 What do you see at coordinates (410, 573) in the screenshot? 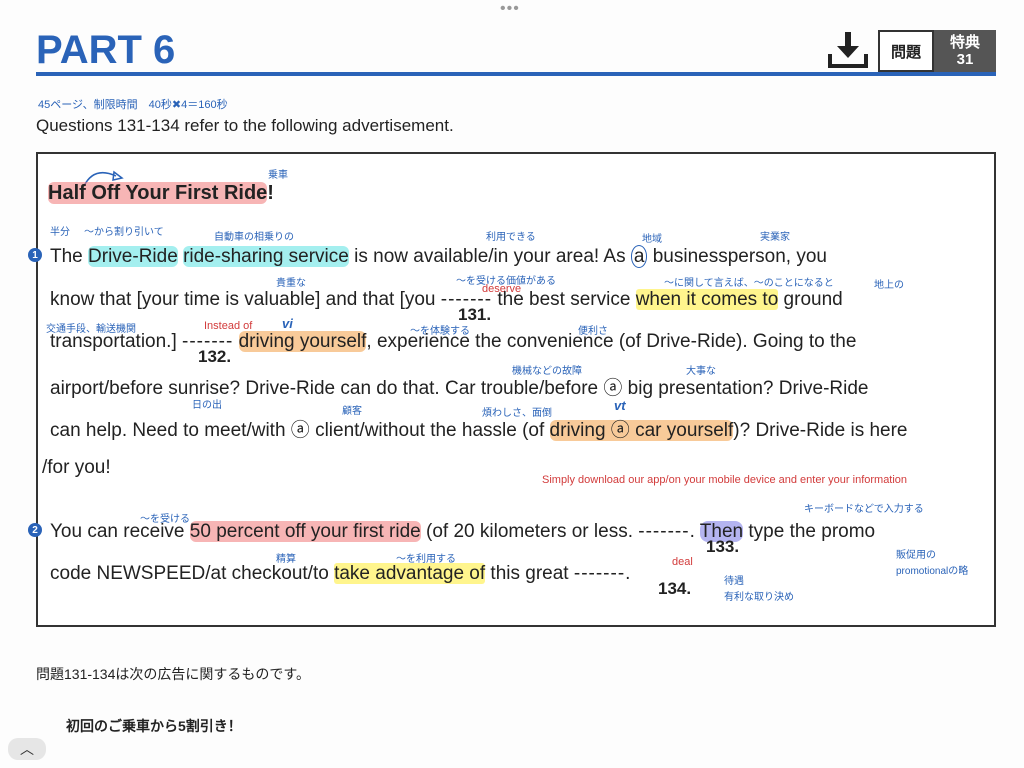
I see `take-advantage-highlight: take advantage of` at bounding box center [410, 573].